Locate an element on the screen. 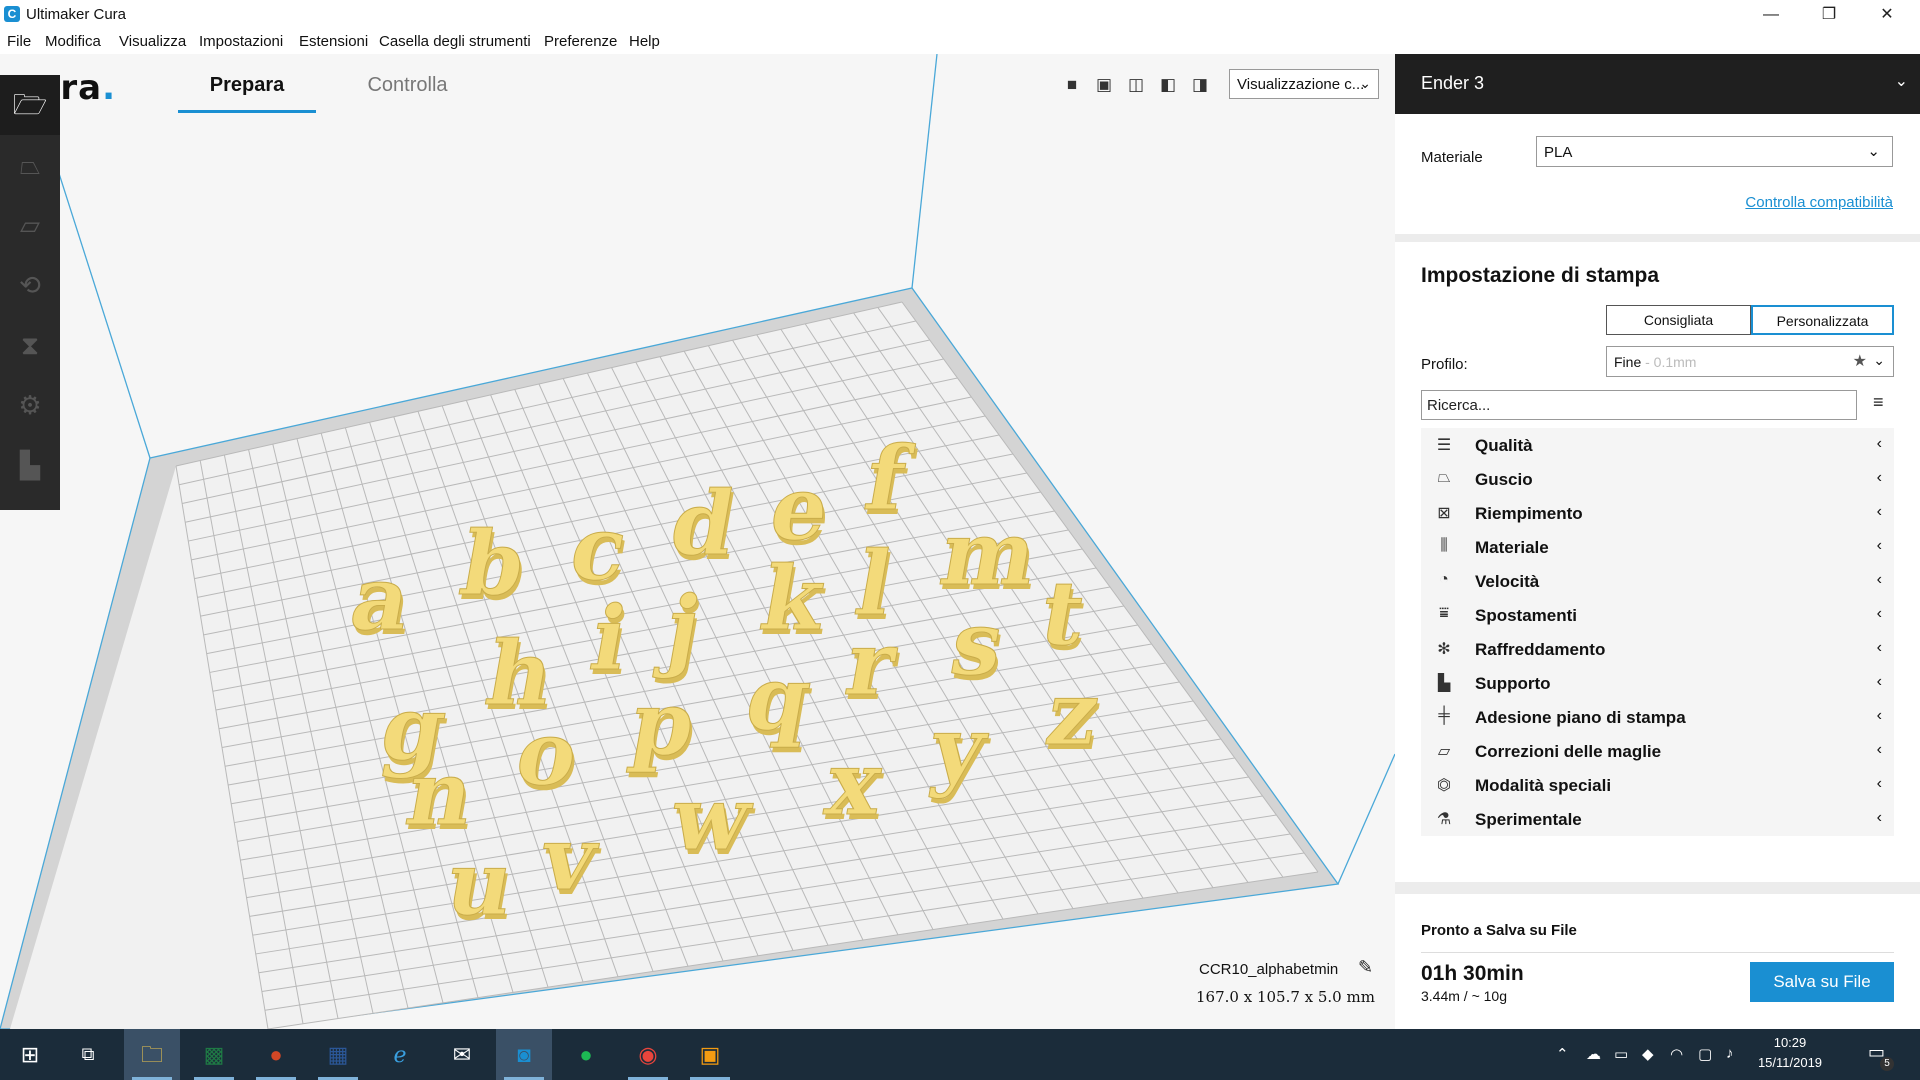  category-label: Velocità is located at coordinates (1507, 581).